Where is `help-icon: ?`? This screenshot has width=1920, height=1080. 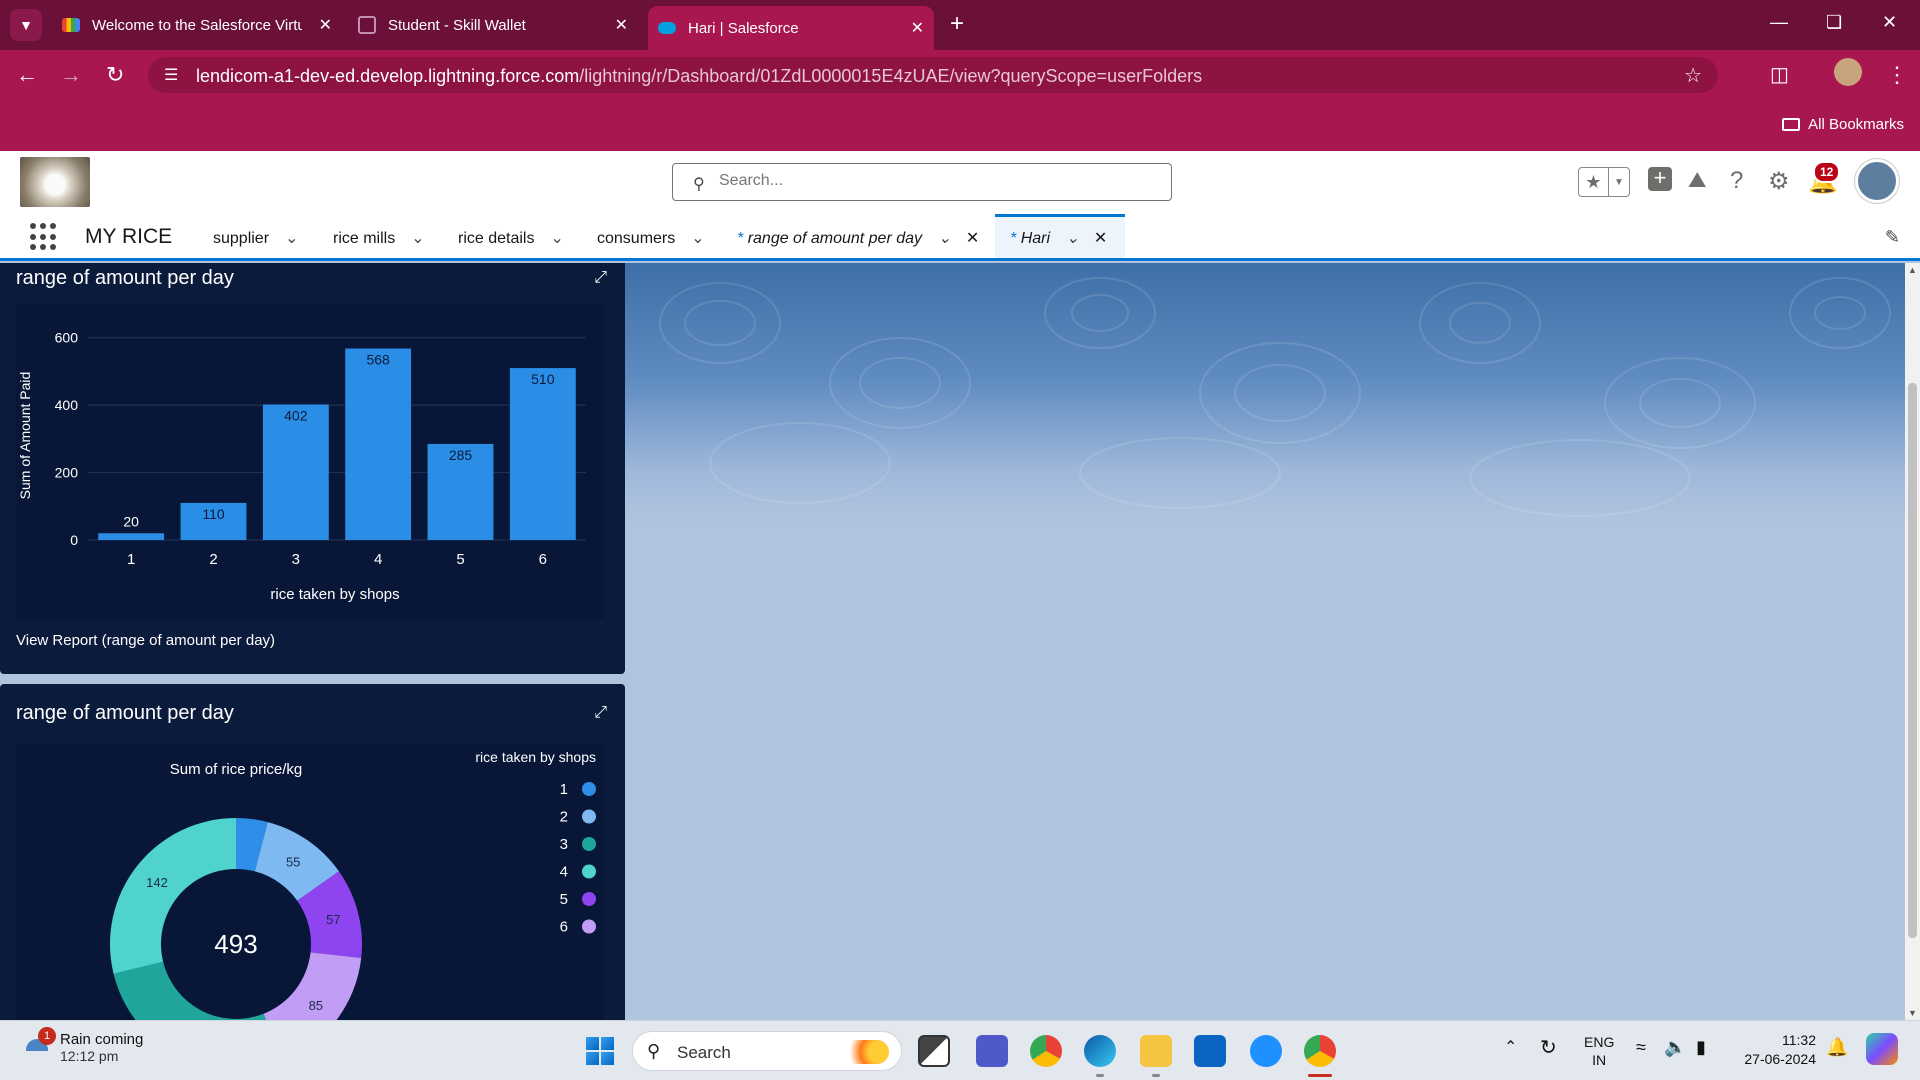
help-icon: ? is located at coordinates (1736, 181).